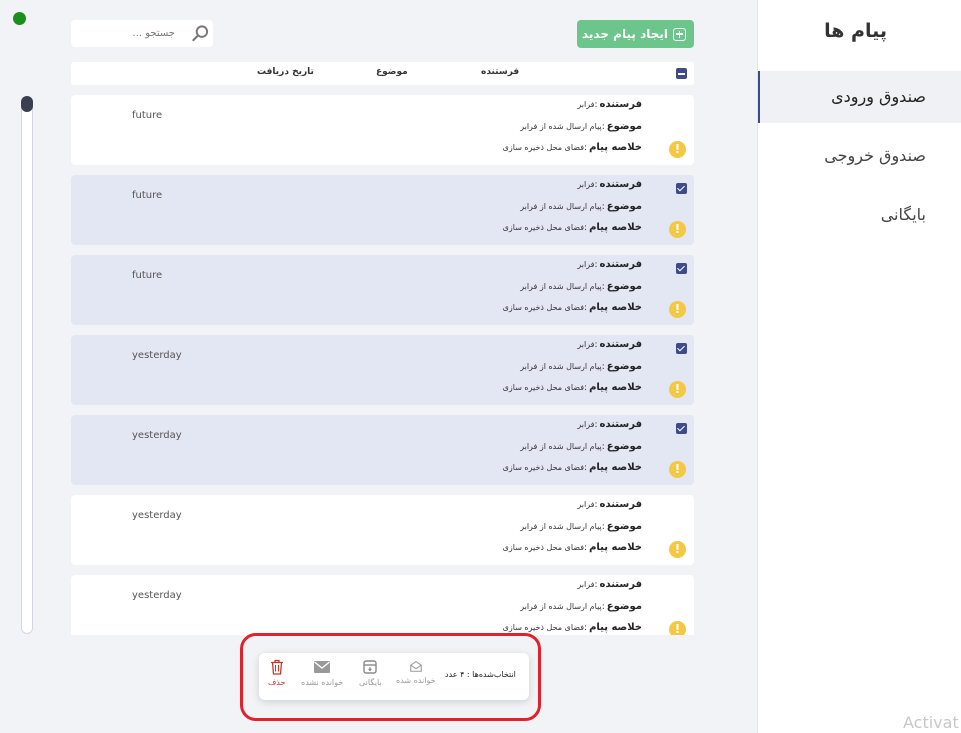  What do you see at coordinates (392, 72) in the screenshot?
I see `column-subject: موضوع` at bounding box center [392, 72].